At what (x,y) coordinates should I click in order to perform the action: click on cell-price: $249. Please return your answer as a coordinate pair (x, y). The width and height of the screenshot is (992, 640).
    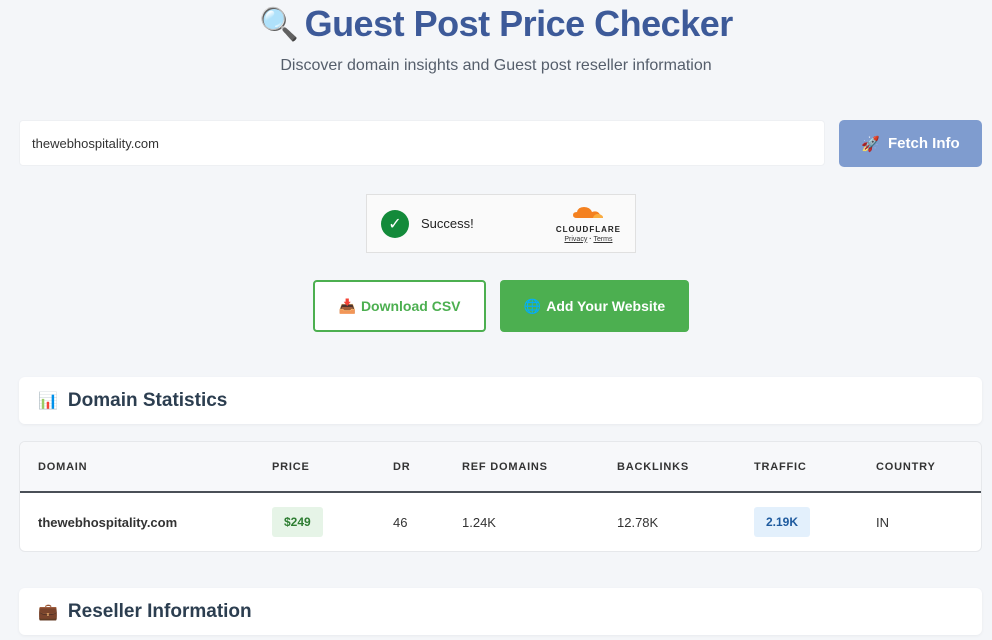
    Looking at the image, I should click on (314, 521).